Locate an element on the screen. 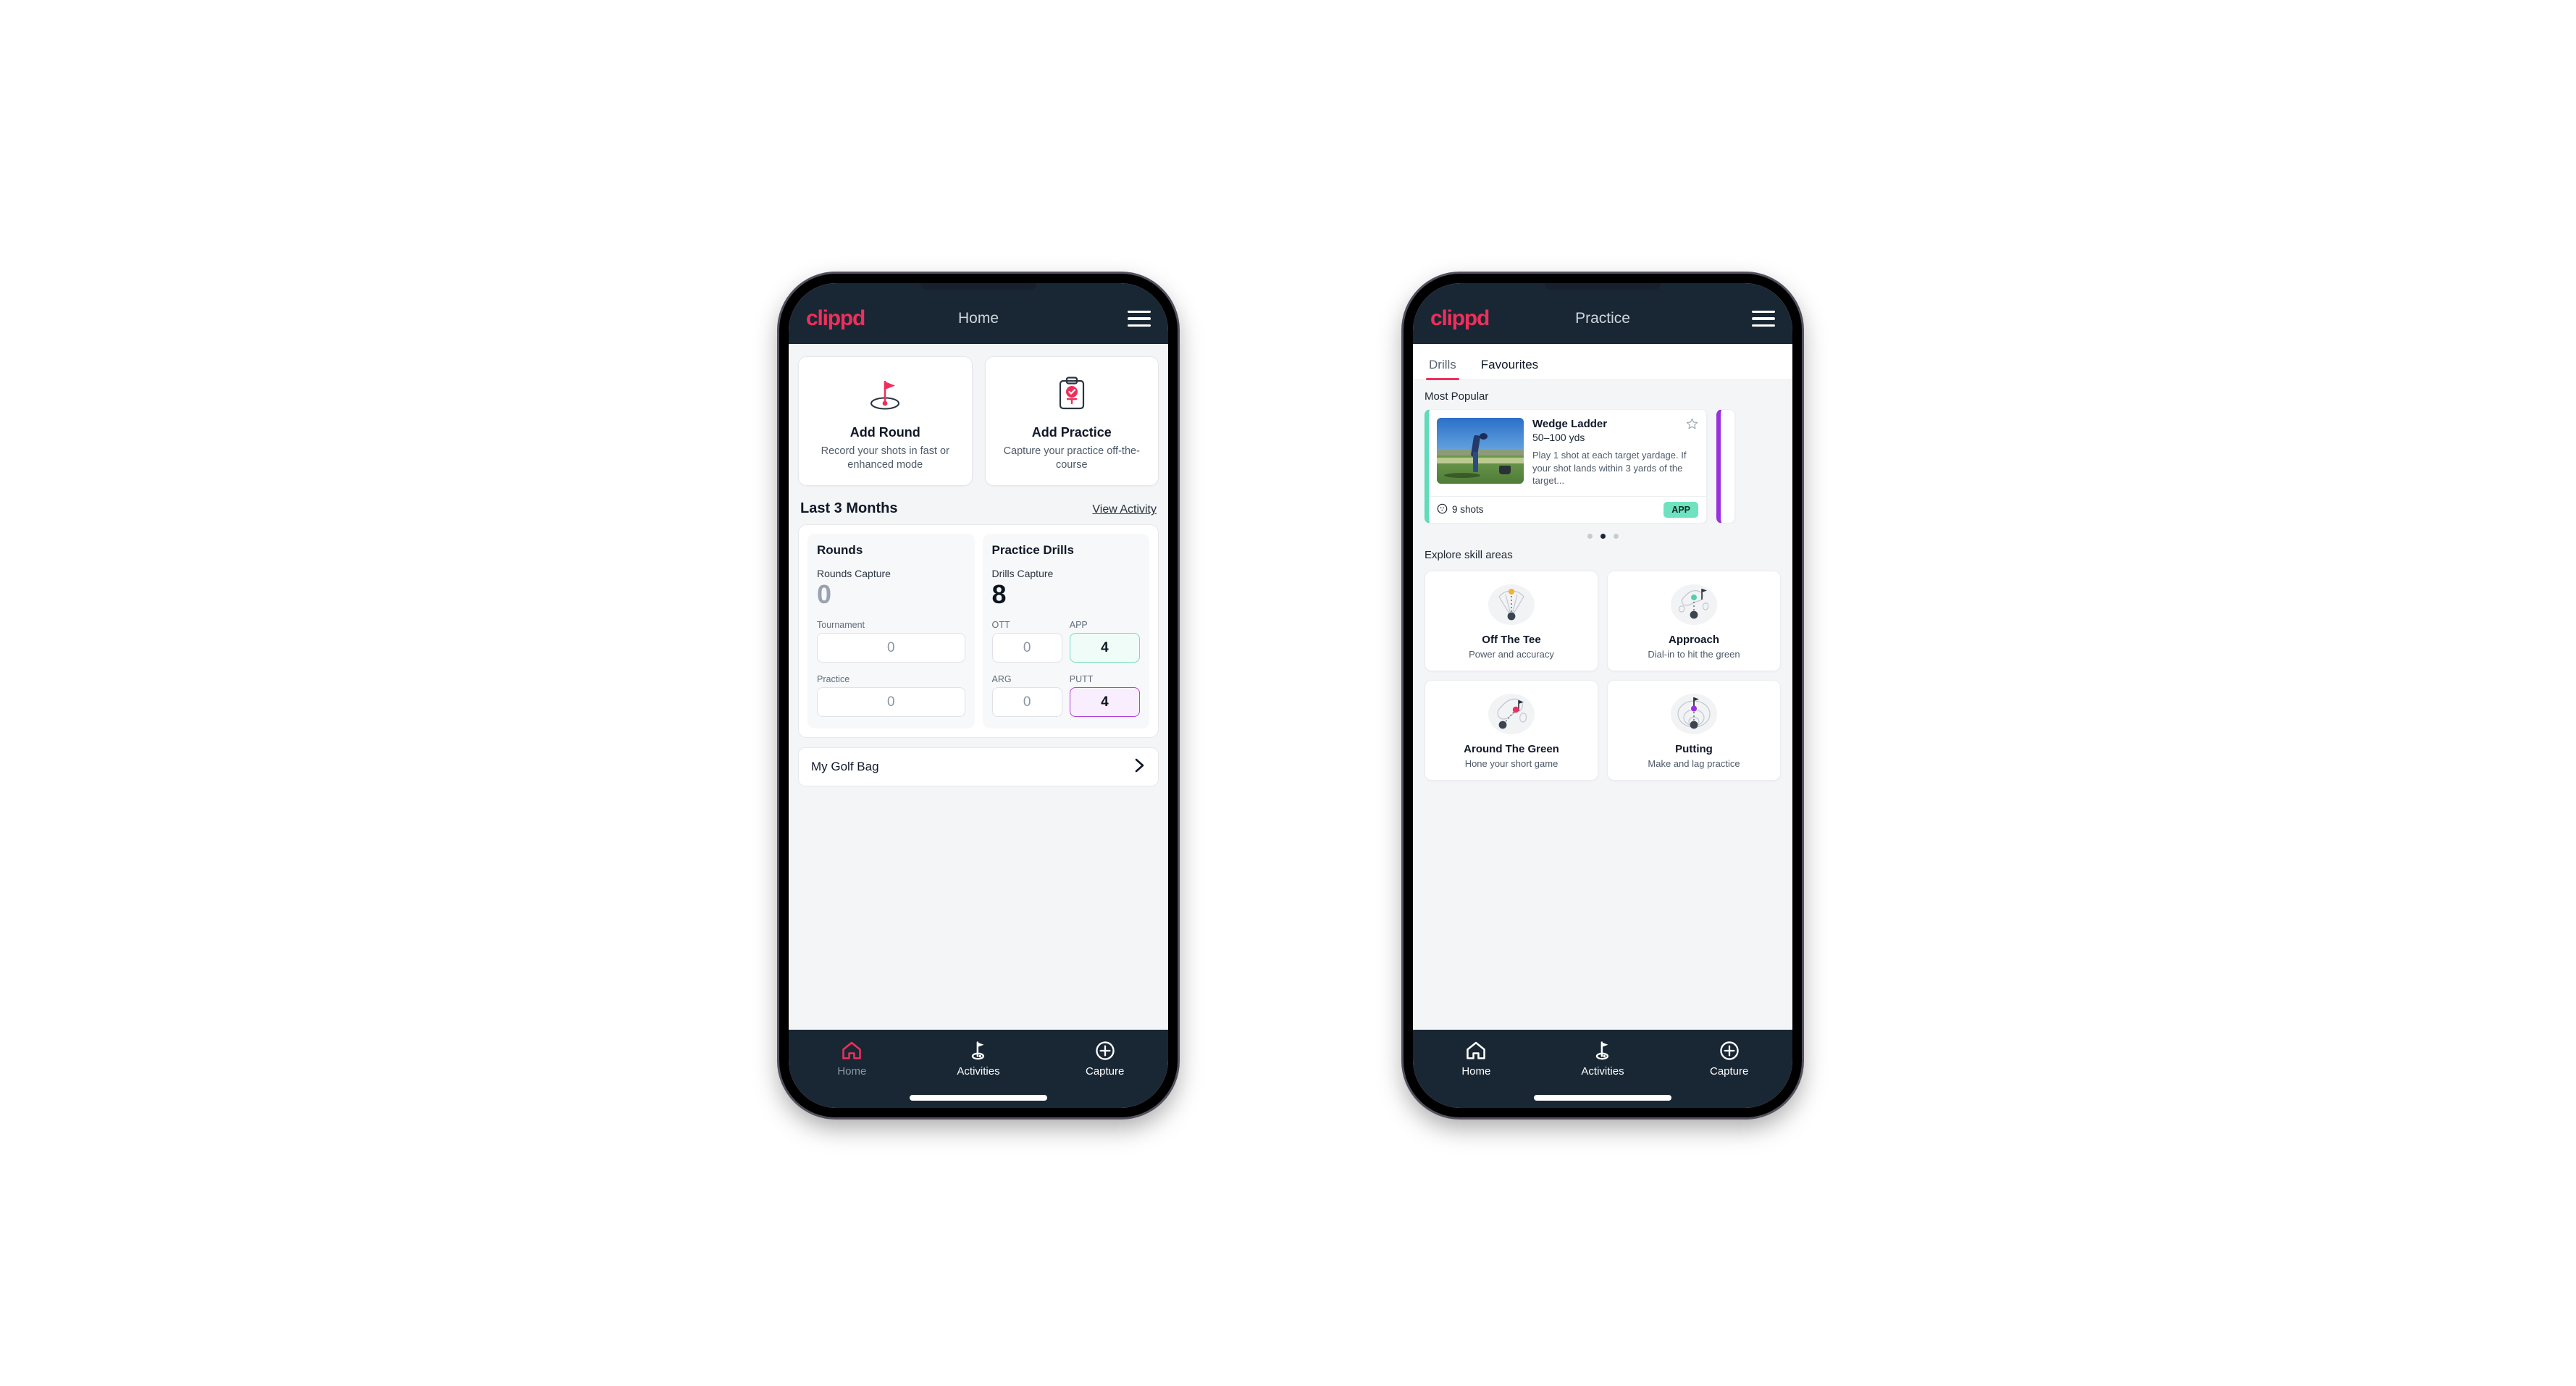 The height and width of the screenshot is (1386, 2576). skill-card-putting: Putting Make and lag practice is located at coordinates (1694, 730).